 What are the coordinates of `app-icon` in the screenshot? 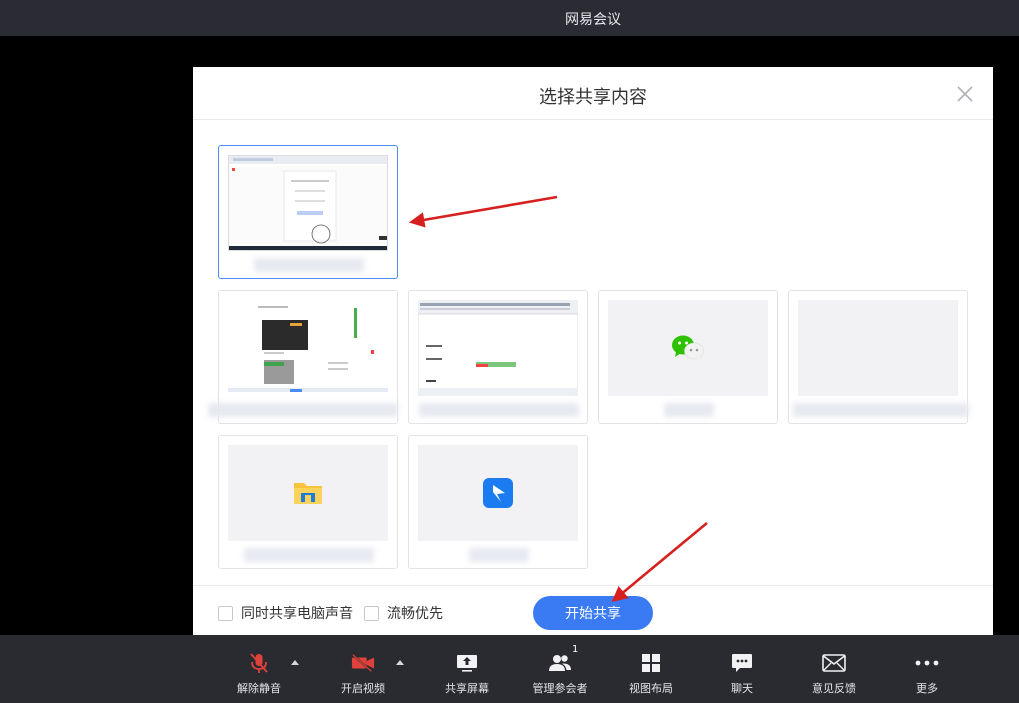 It's located at (498, 493).